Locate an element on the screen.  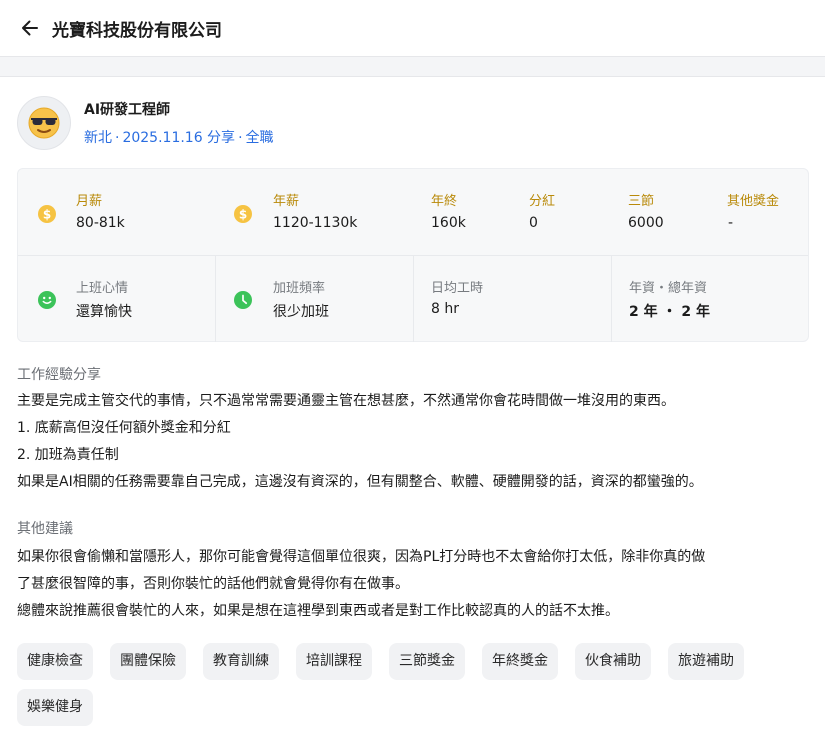
overtime-cell: 加班頻率 很少加班 is located at coordinates (313, 299).